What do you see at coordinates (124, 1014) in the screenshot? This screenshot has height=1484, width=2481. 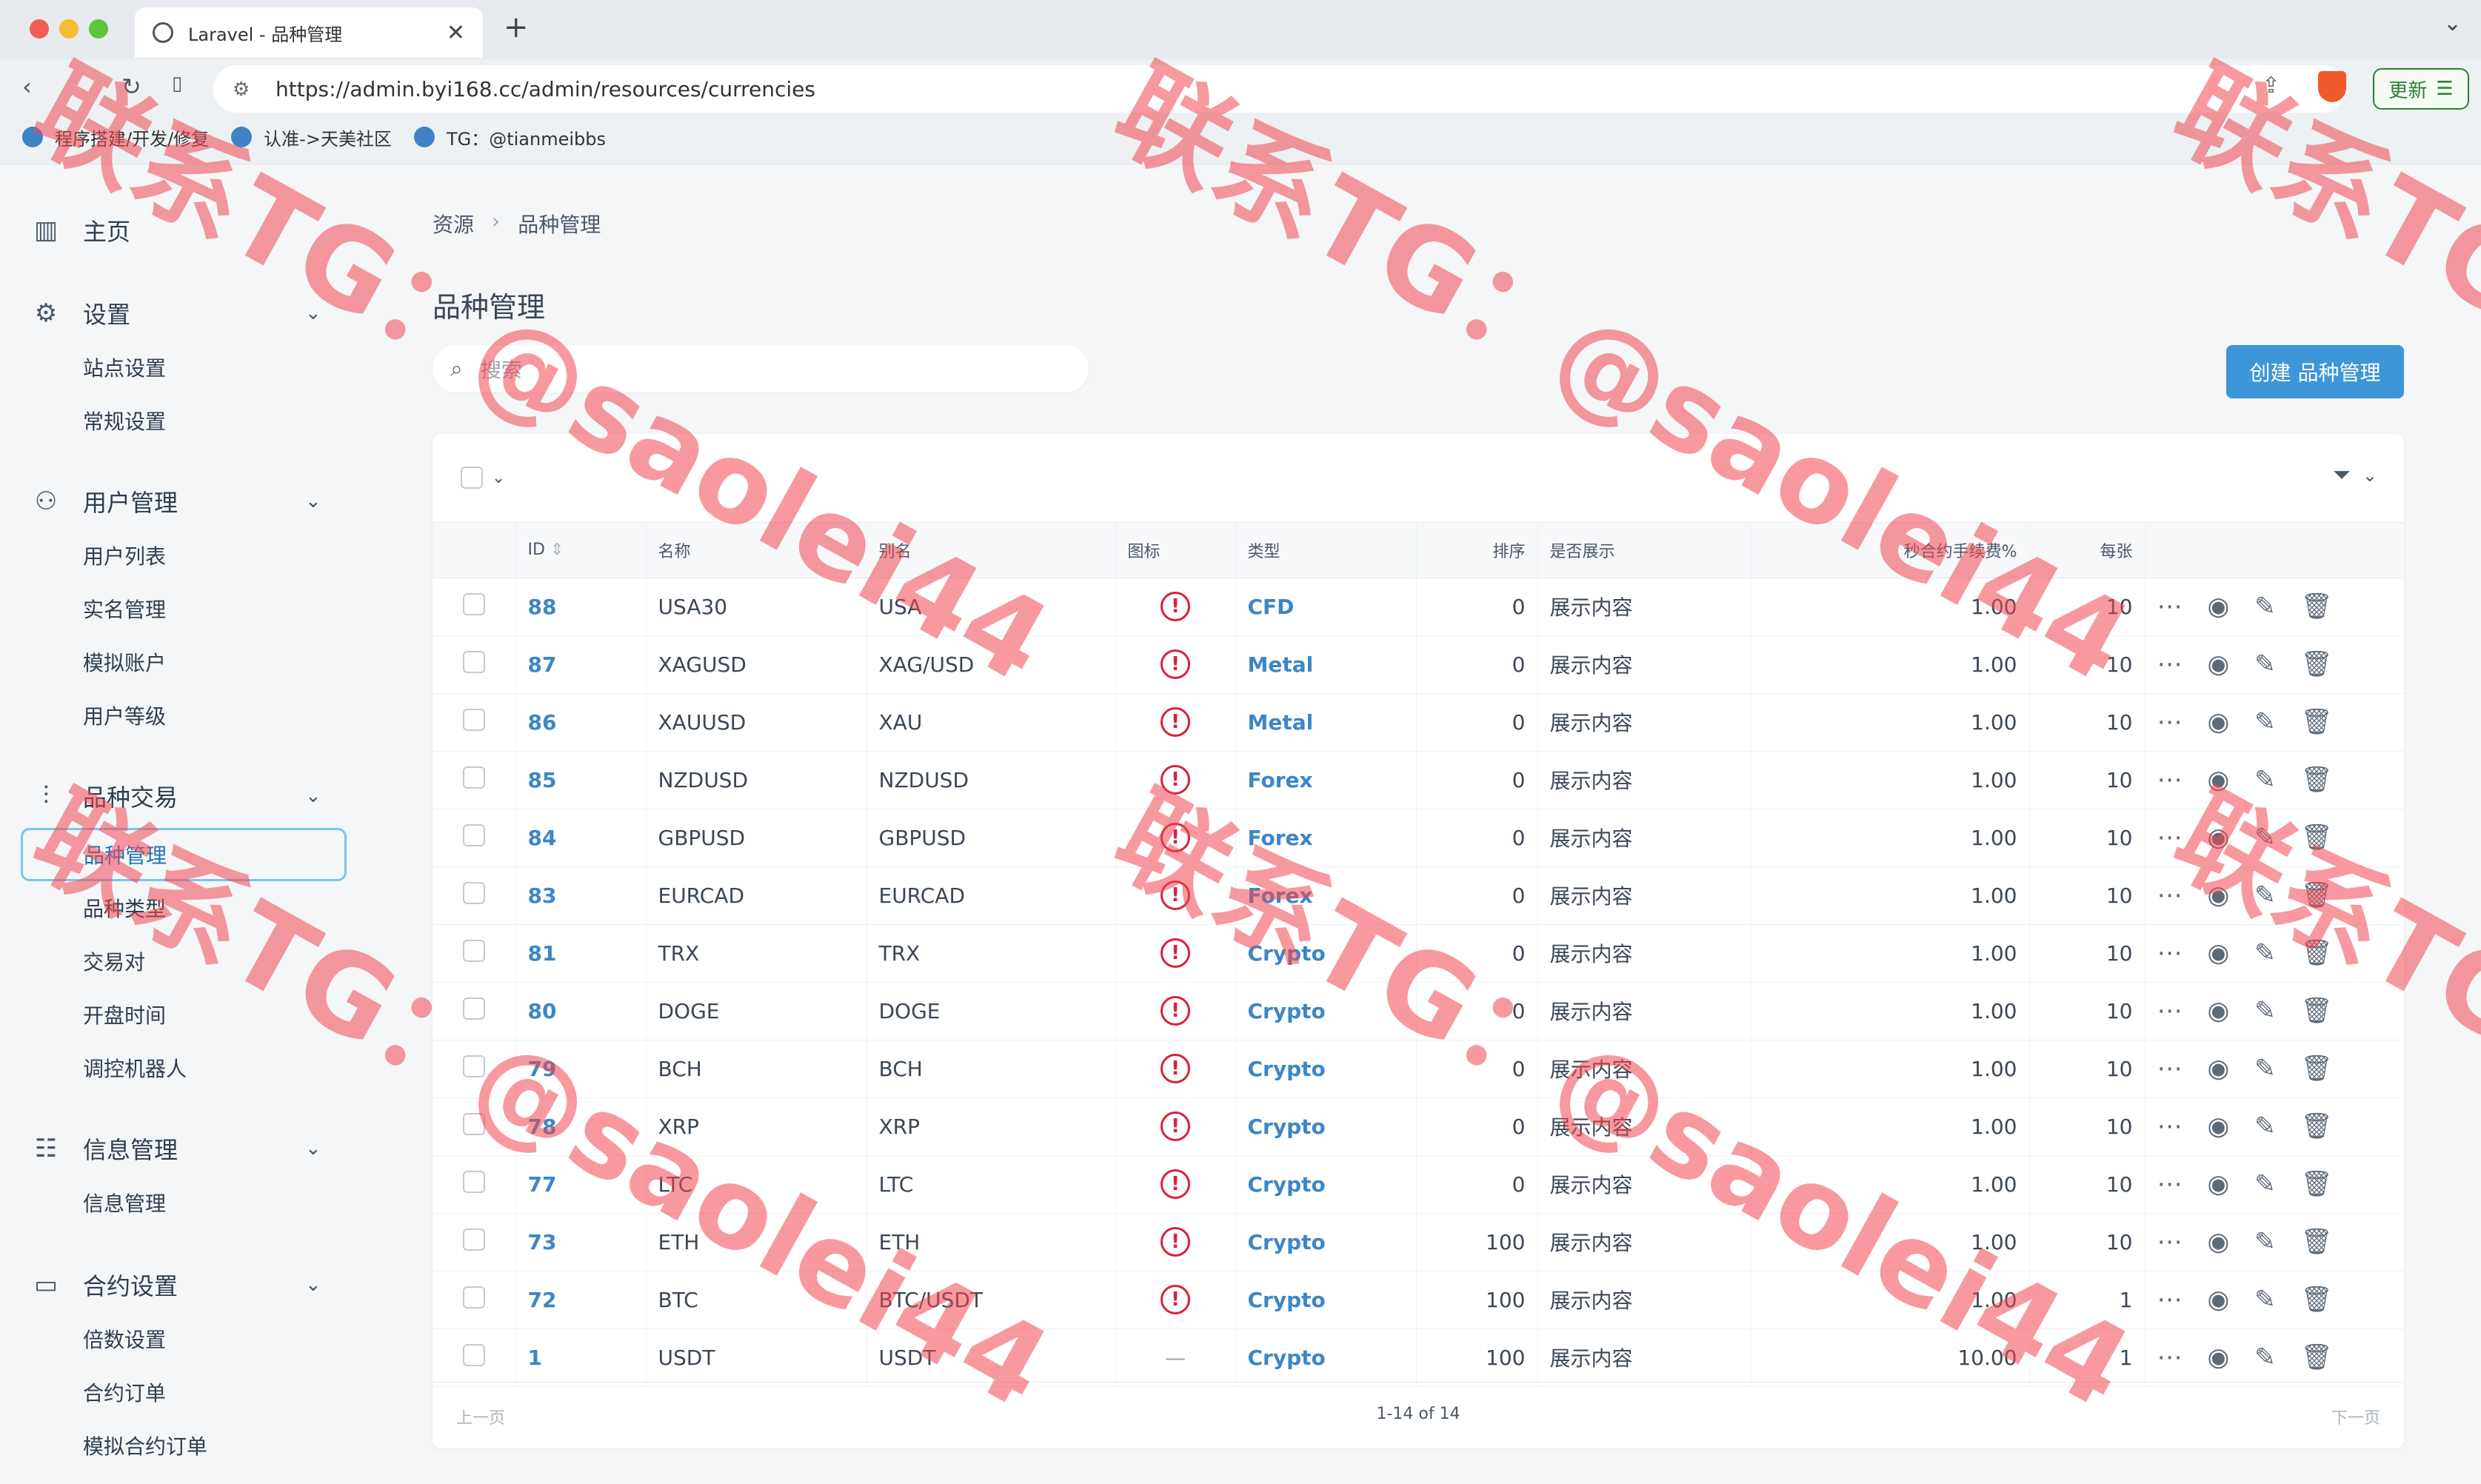 I see `sidebar-item-open-hours: 开盘时间` at bounding box center [124, 1014].